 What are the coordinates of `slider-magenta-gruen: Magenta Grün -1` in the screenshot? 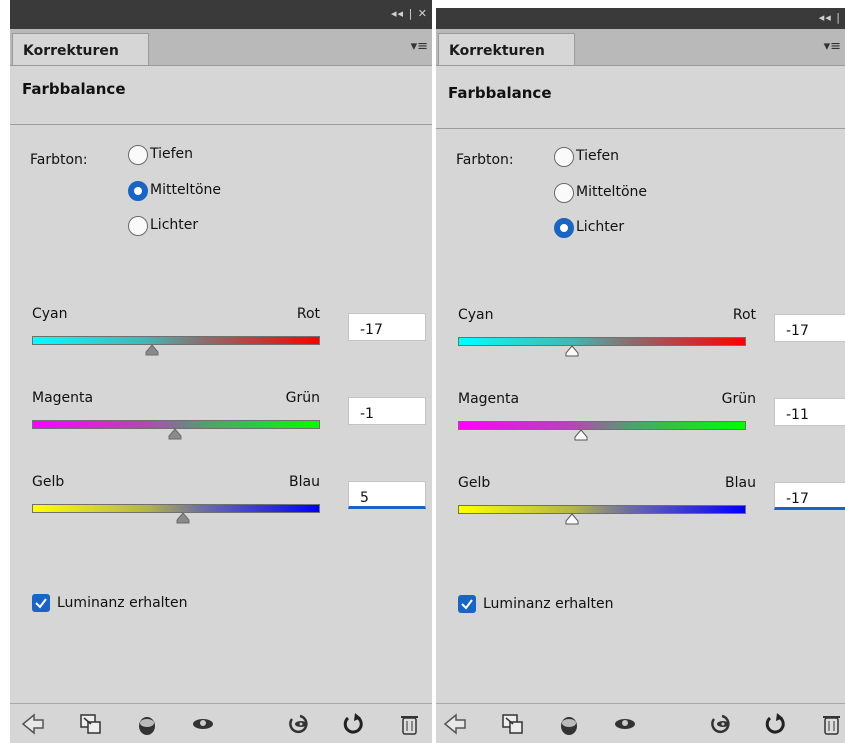 It's located at (231, 420).